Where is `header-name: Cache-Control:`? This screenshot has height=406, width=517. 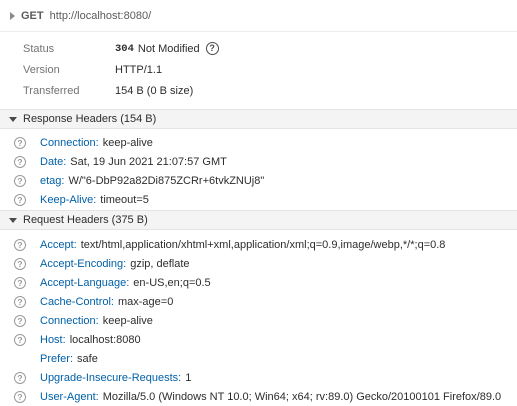 header-name: Cache-Control: is located at coordinates (77, 301).